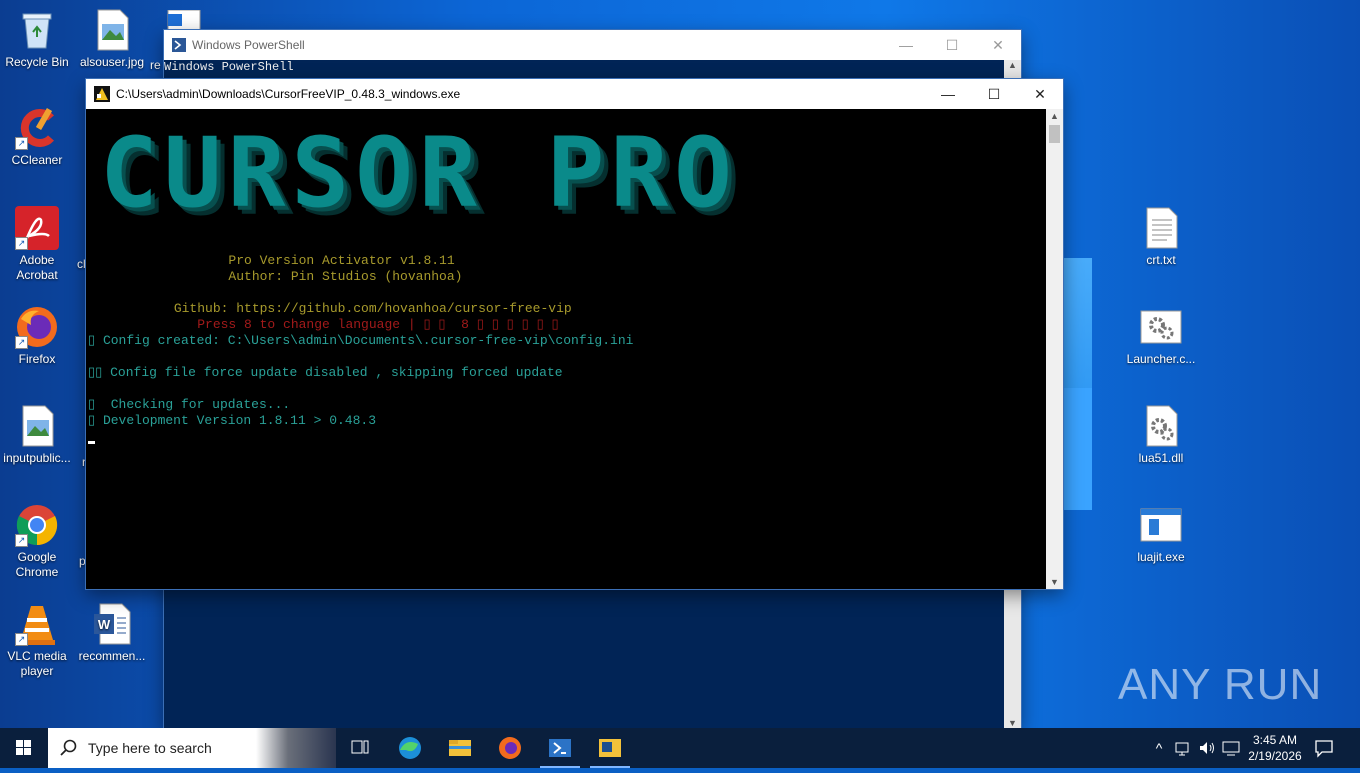 Image resolution: width=1360 pixels, height=773 pixels. I want to click on show-hidden-icons-button: ^, so click(1159, 748).